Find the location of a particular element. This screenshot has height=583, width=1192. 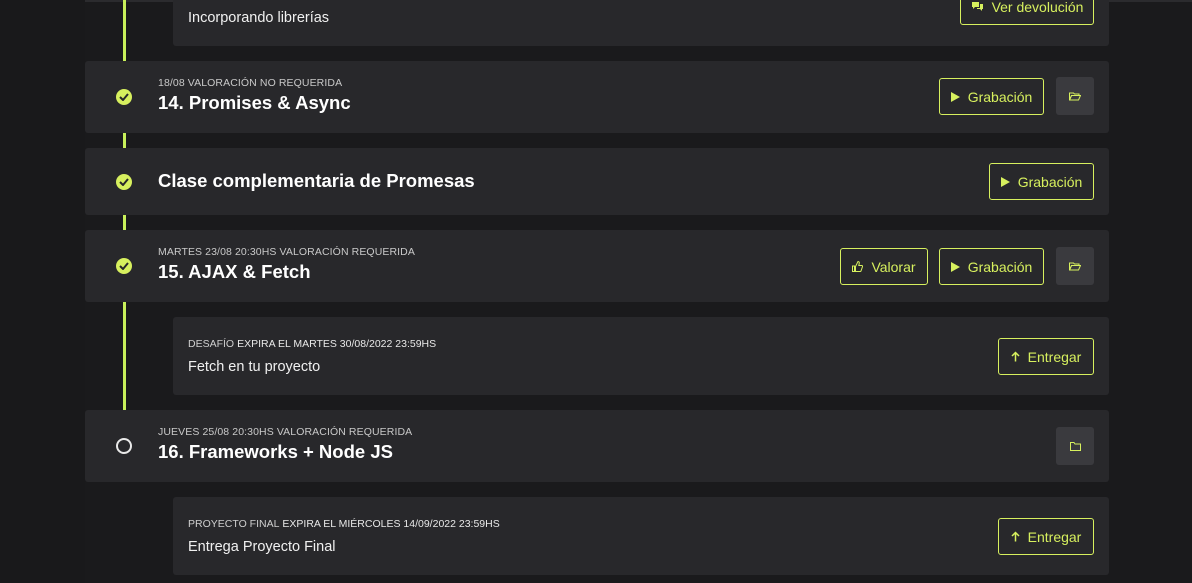

task-title: Fetch en tu proyecto is located at coordinates (254, 367).